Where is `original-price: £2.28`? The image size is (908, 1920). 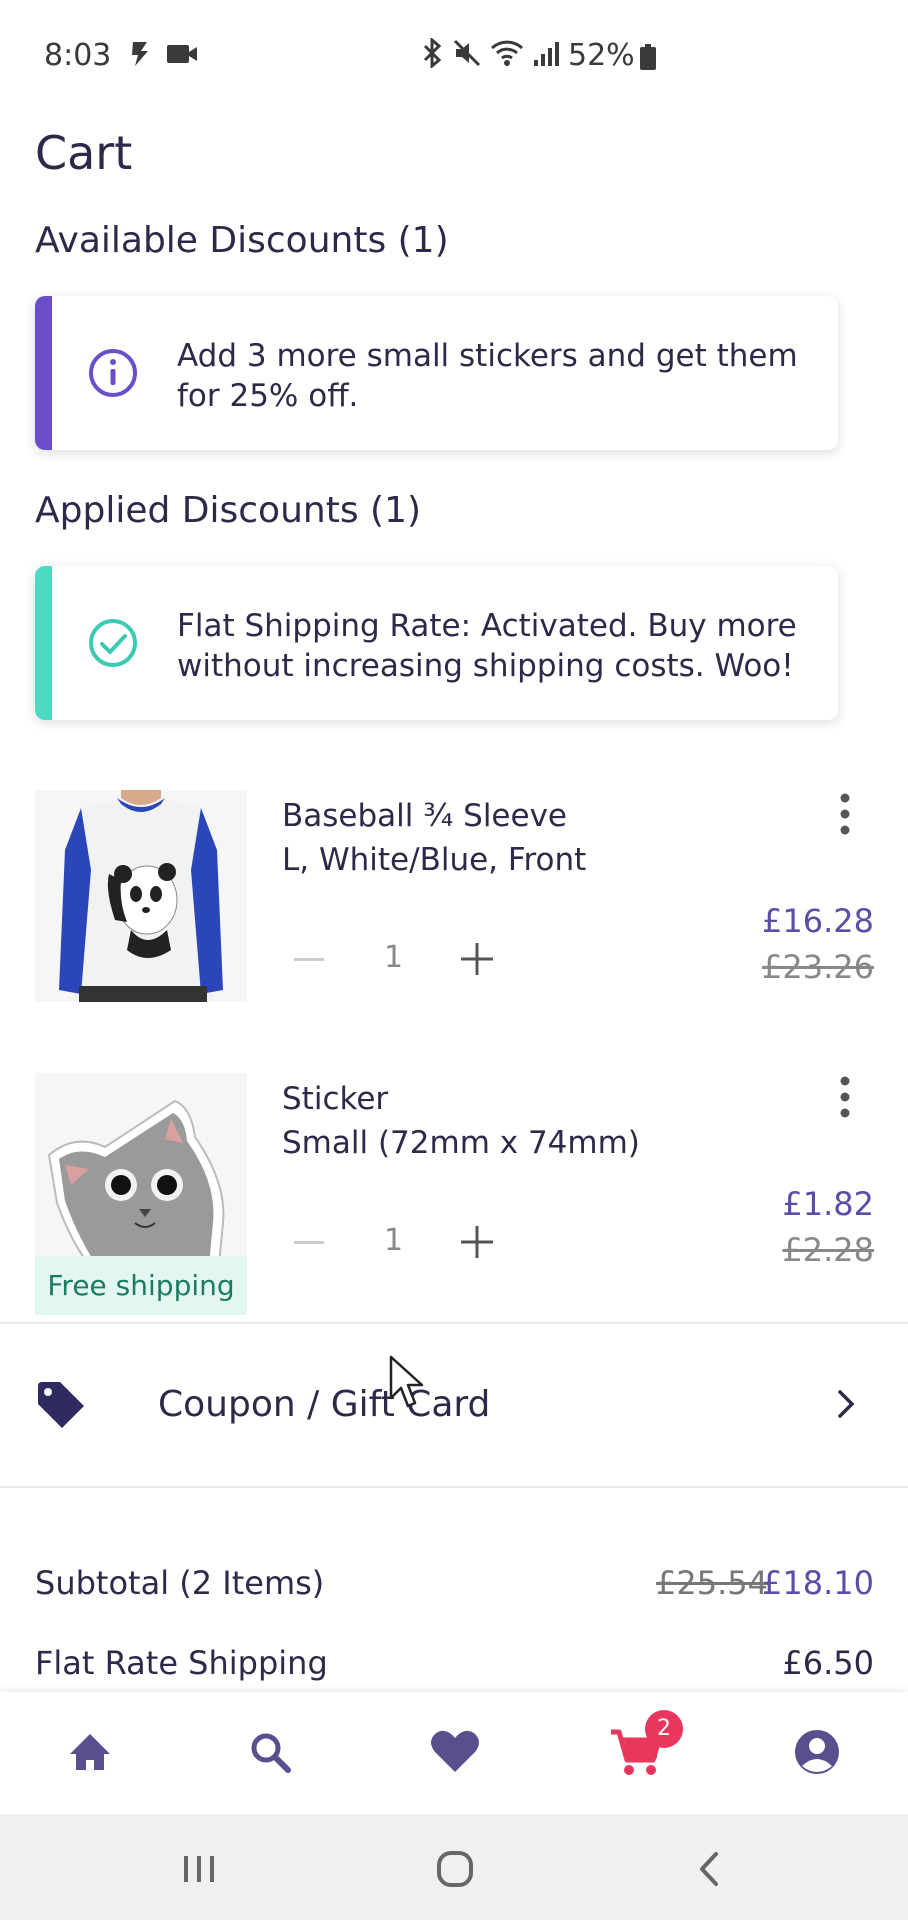
original-price: £2.28 is located at coordinates (828, 1250).